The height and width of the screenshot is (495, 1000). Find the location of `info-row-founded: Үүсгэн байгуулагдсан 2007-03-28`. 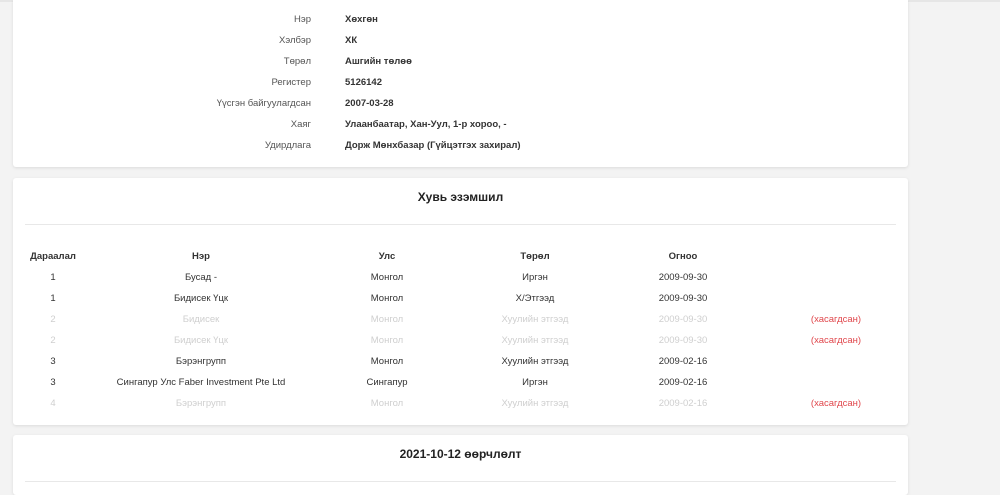

info-row-founded: Үүсгэн байгуулагдсан 2007-03-28 is located at coordinates (460, 106).